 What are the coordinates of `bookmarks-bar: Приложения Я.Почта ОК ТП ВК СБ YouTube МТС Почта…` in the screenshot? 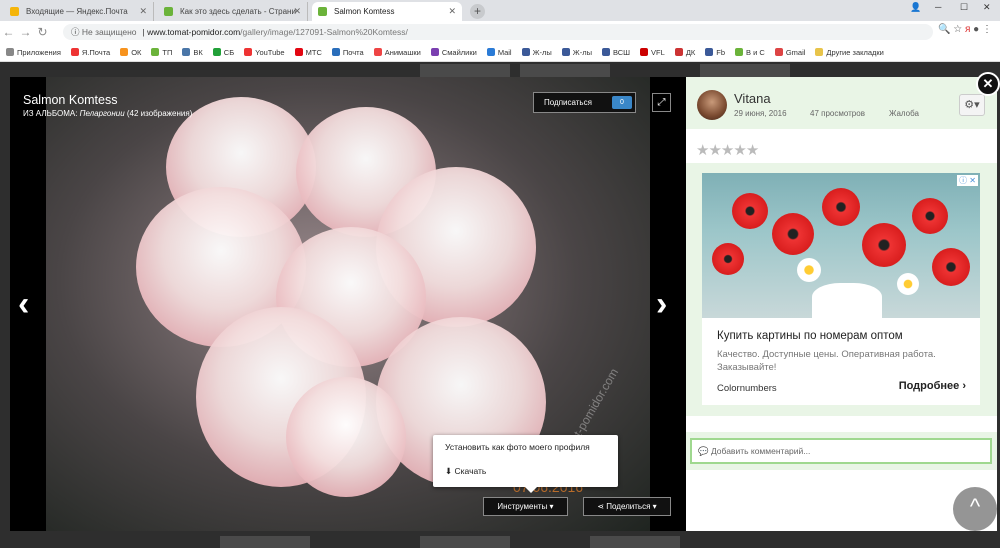 It's located at (500, 52).